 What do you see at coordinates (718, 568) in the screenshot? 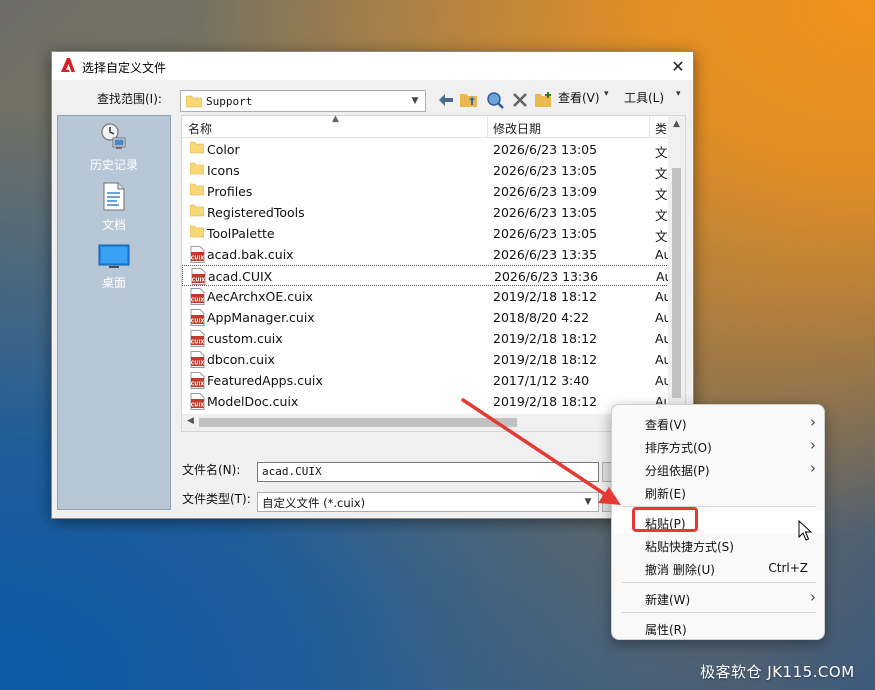
I see `menu-item-undo-delete: 撤消 删除(U) Ctrl+Z` at bounding box center [718, 568].